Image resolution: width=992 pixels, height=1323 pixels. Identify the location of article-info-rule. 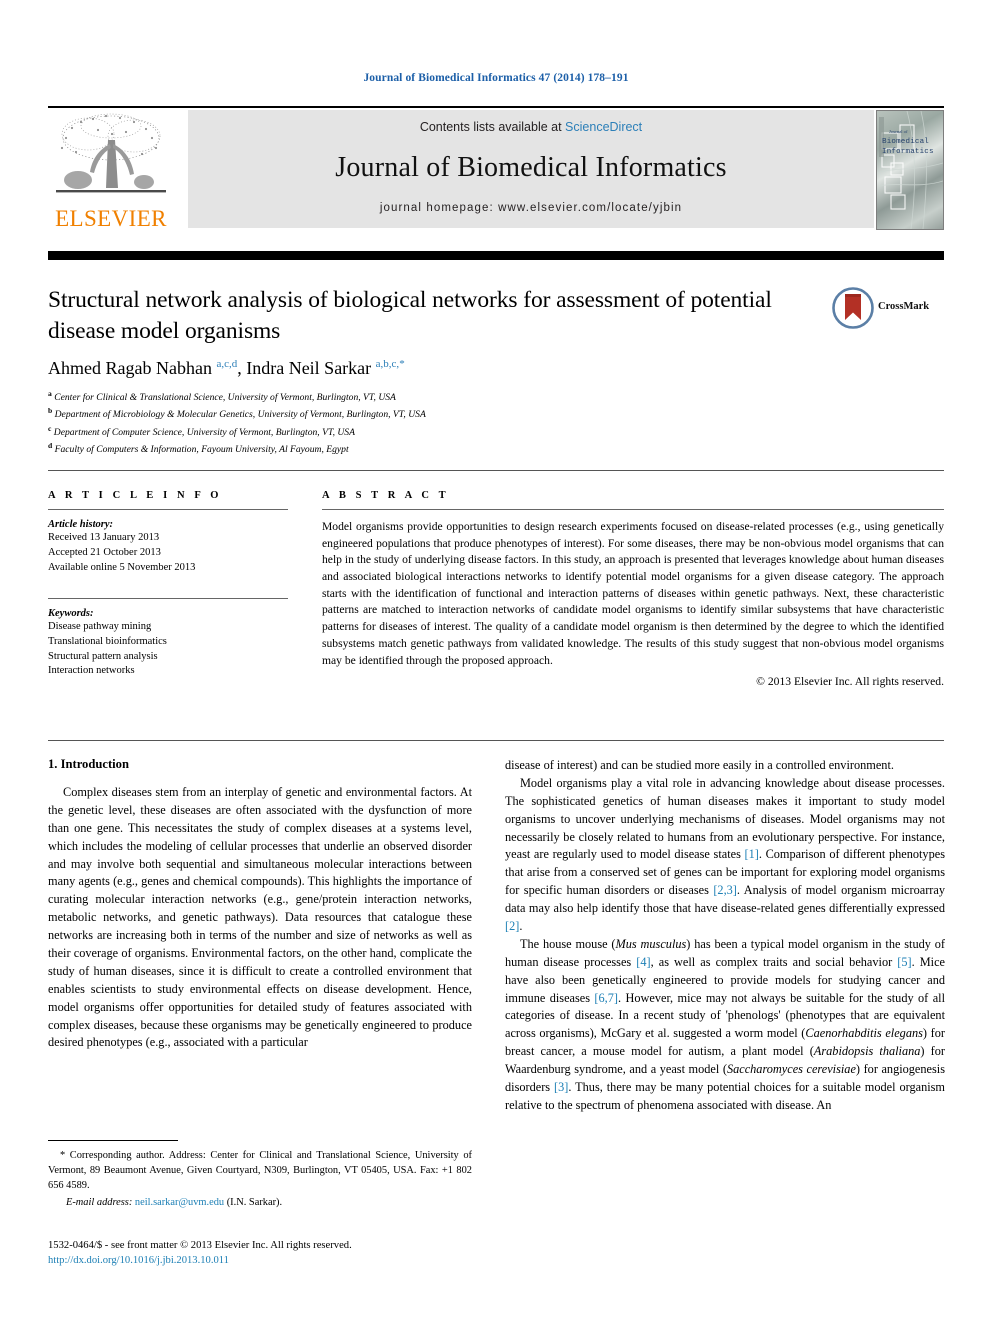
(168, 509).